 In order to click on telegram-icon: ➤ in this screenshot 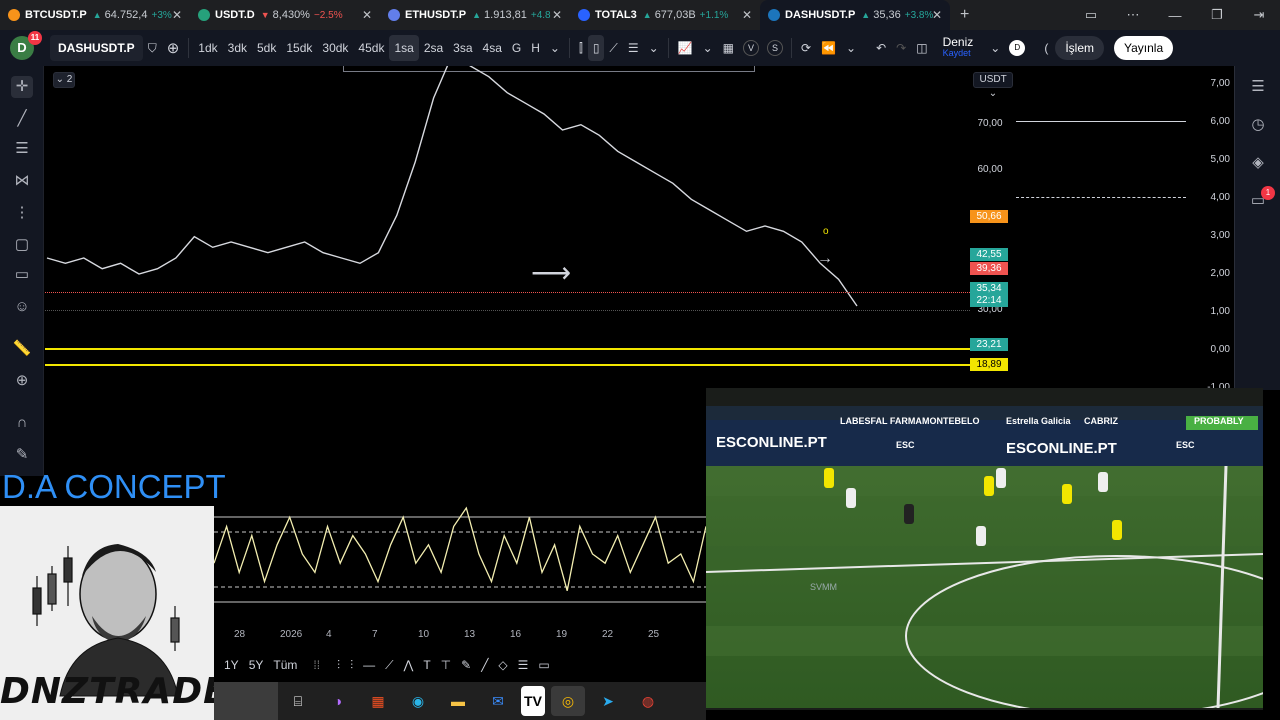, I will do `click(608, 701)`.